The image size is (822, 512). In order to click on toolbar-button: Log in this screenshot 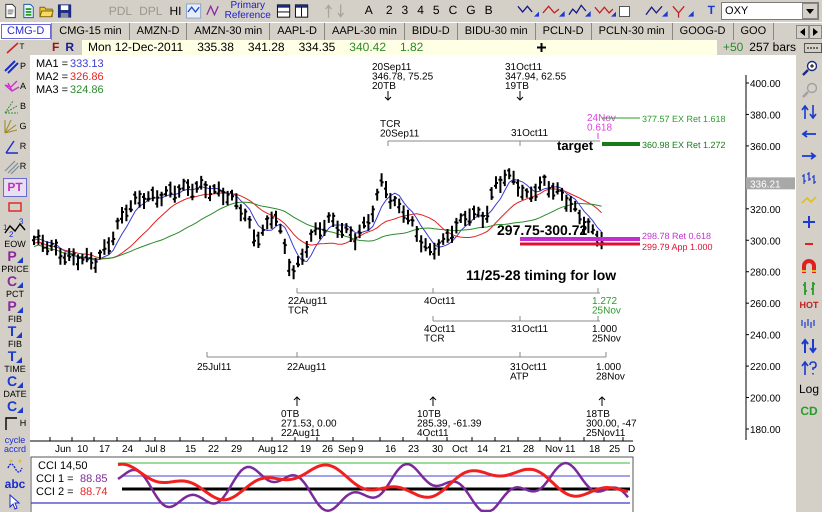, I will do `click(809, 390)`.